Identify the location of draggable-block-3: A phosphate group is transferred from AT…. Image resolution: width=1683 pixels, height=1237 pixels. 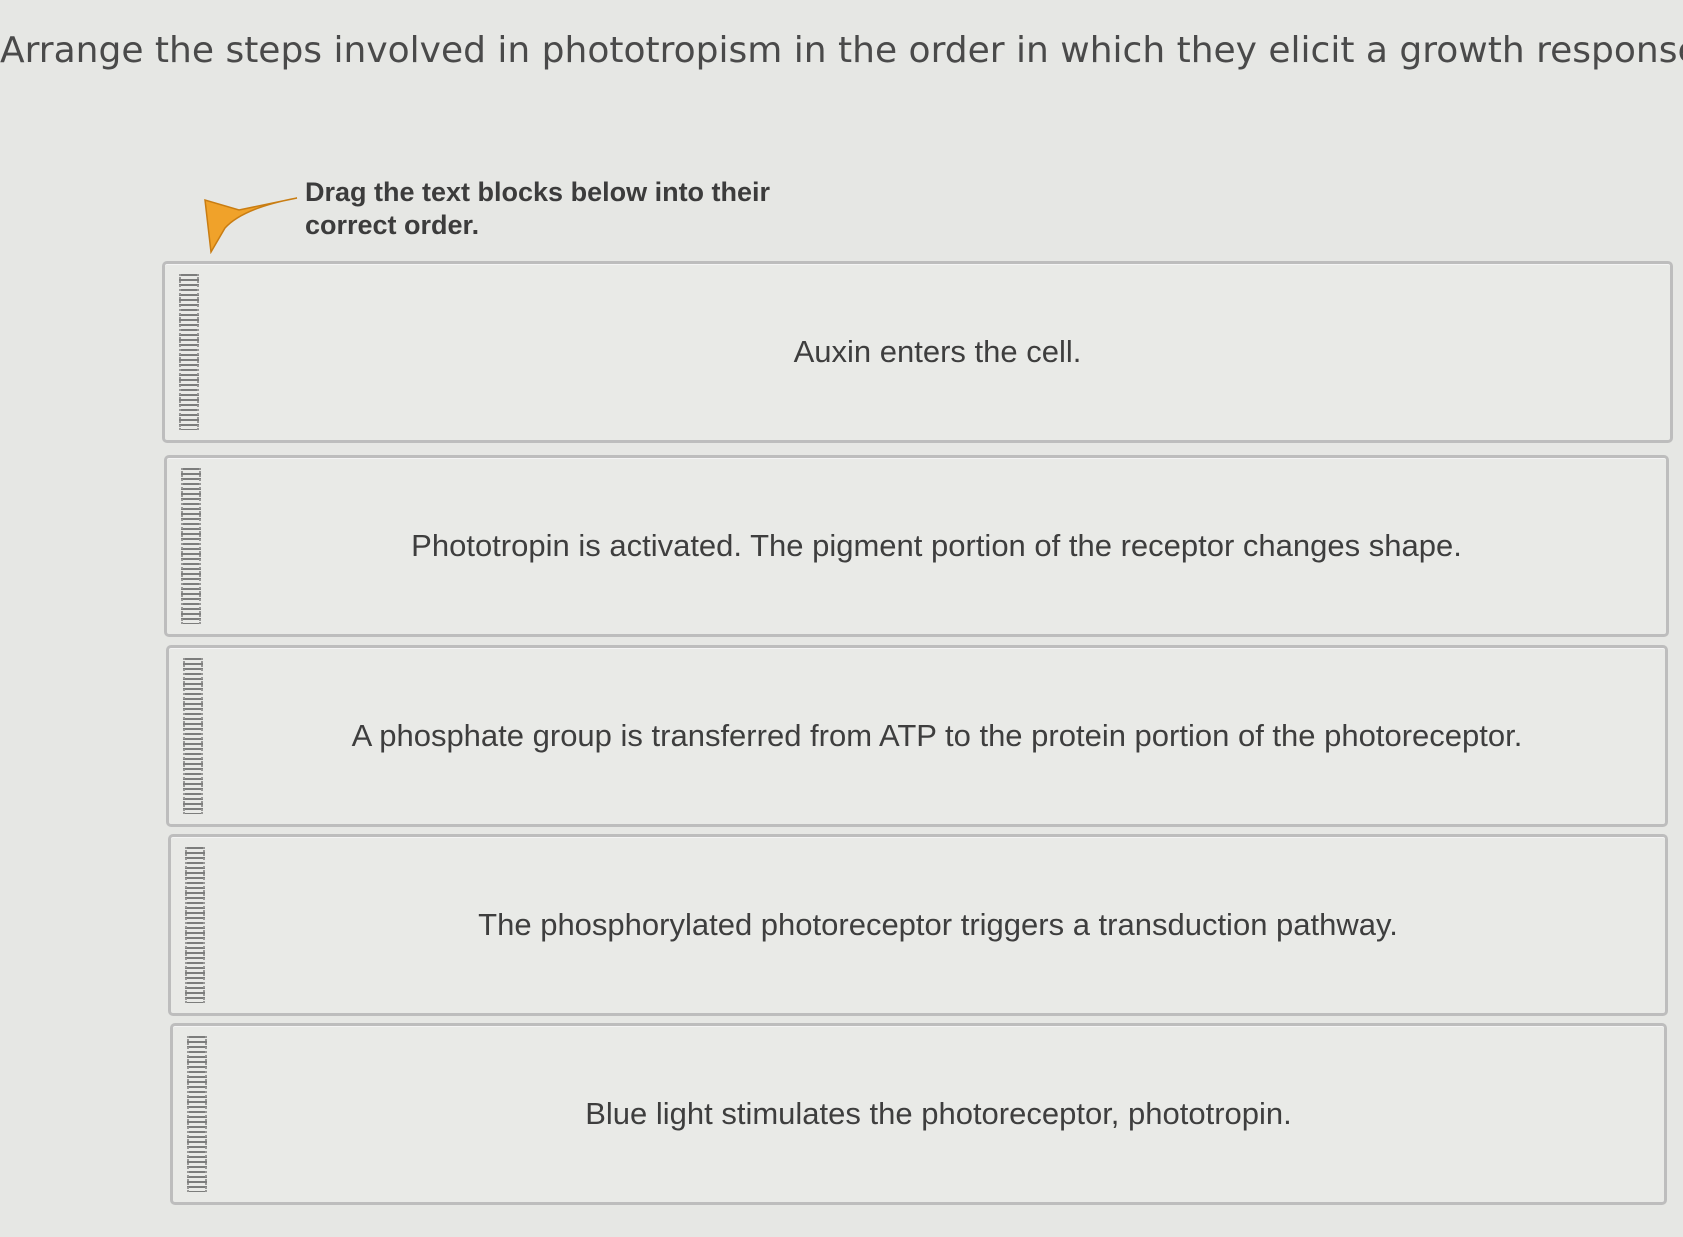
(917, 736).